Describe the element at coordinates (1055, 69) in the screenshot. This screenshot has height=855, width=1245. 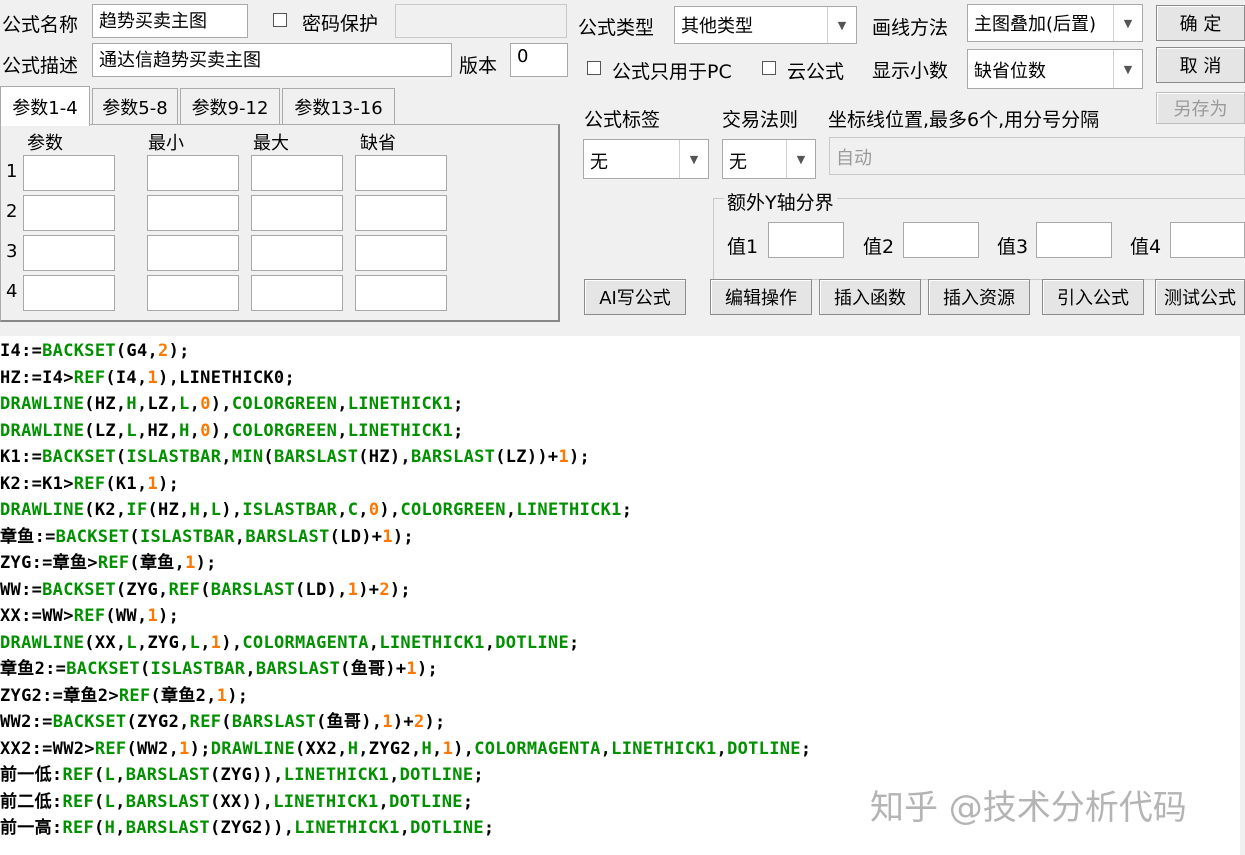
I see `decimals-select: 缺省位数 ▼` at that location.